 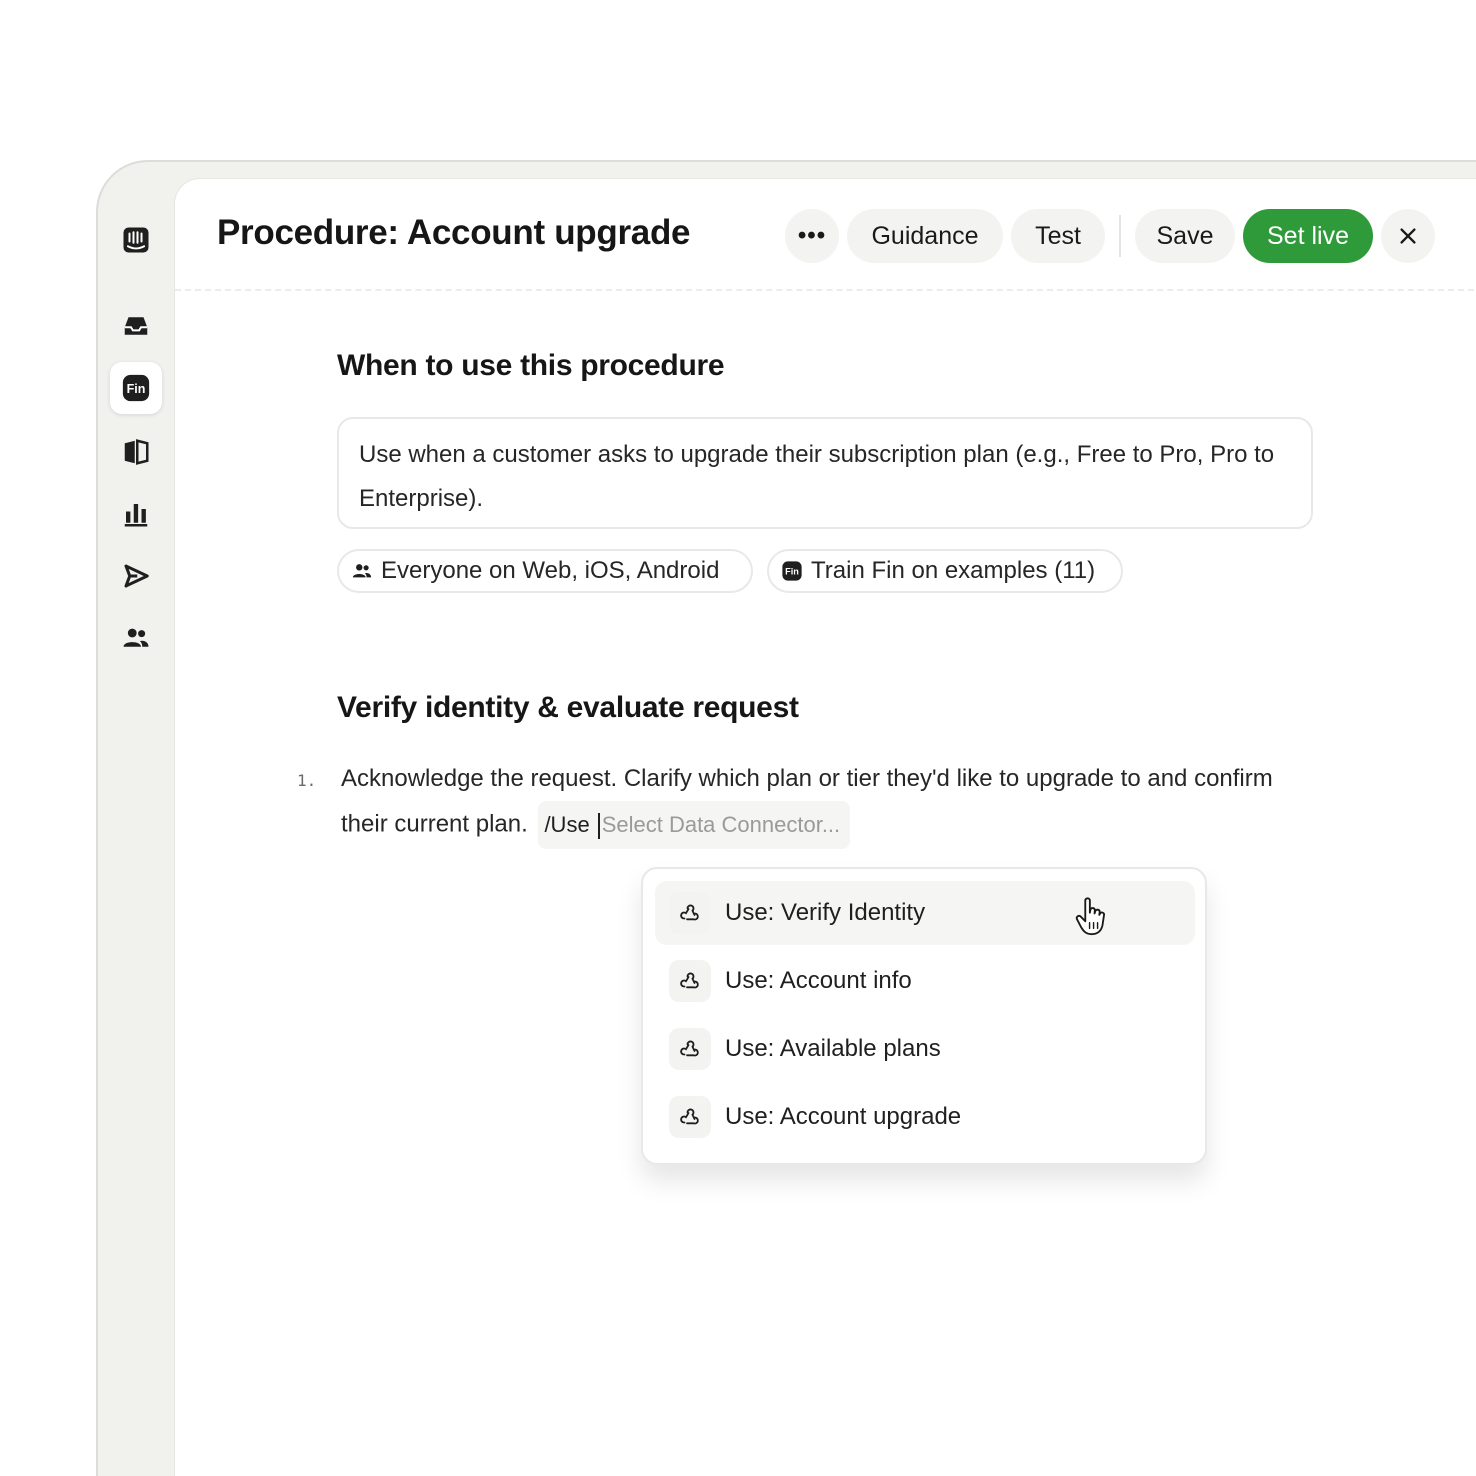 I want to click on intercom-logo-icon, so click(x=136, y=240).